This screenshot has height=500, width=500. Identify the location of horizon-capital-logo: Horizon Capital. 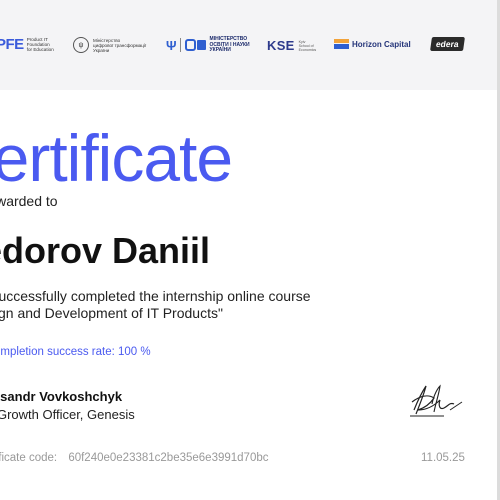
(372, 44).